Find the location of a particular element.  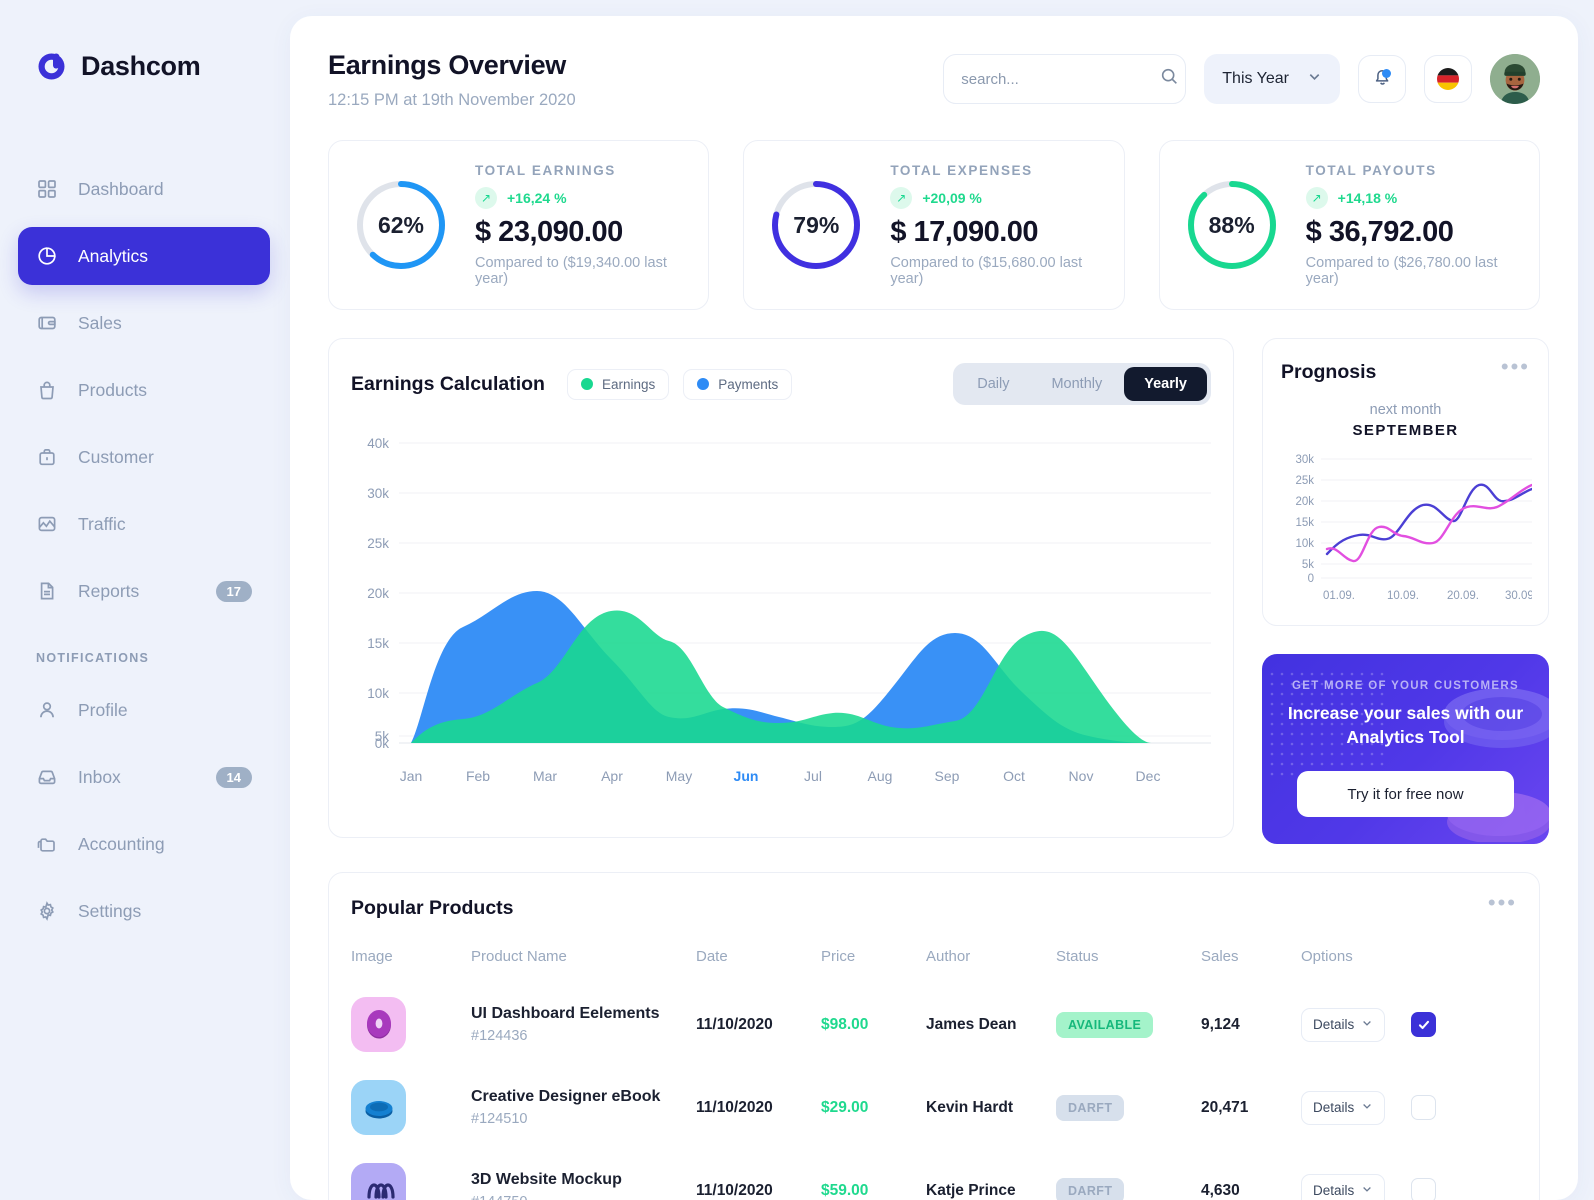

svg-text: 20k is located at coordinates (1304, 502).